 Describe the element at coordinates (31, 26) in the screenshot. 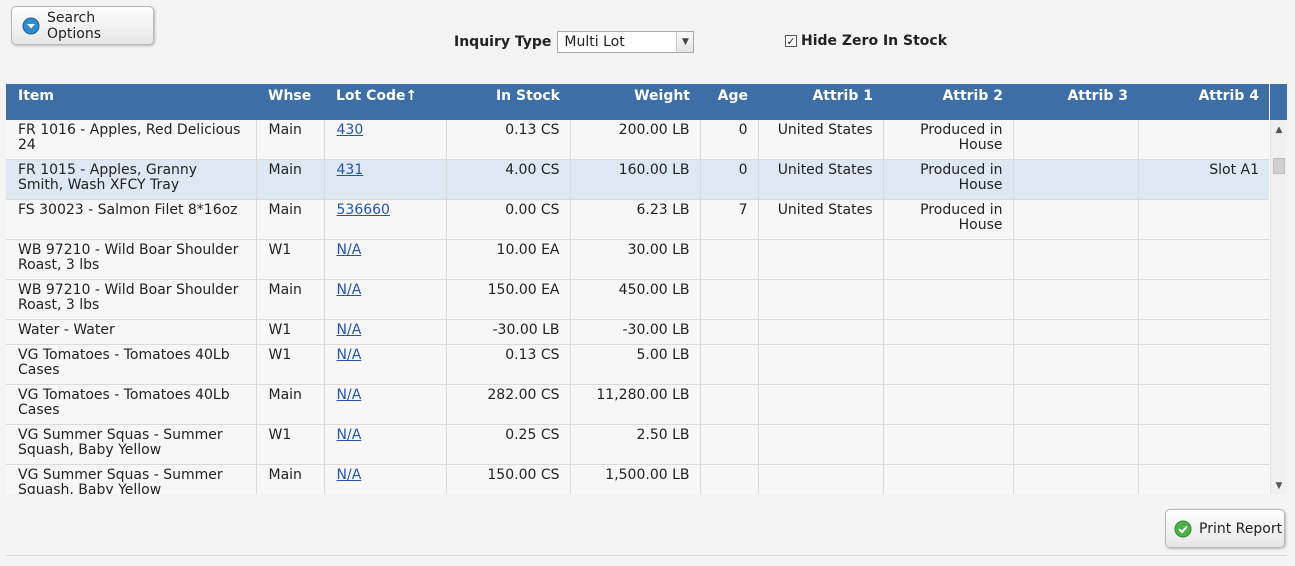

I see `chevron-down-circle-icon` at that location.